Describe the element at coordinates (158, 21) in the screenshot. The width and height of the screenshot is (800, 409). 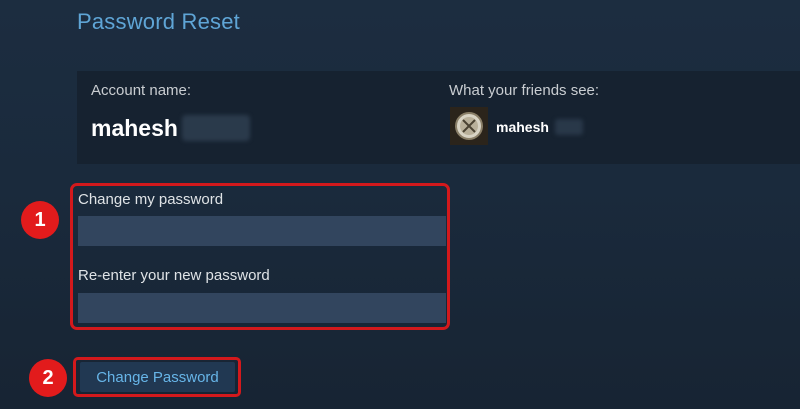
I see `page-title: Password Reset` at that location.